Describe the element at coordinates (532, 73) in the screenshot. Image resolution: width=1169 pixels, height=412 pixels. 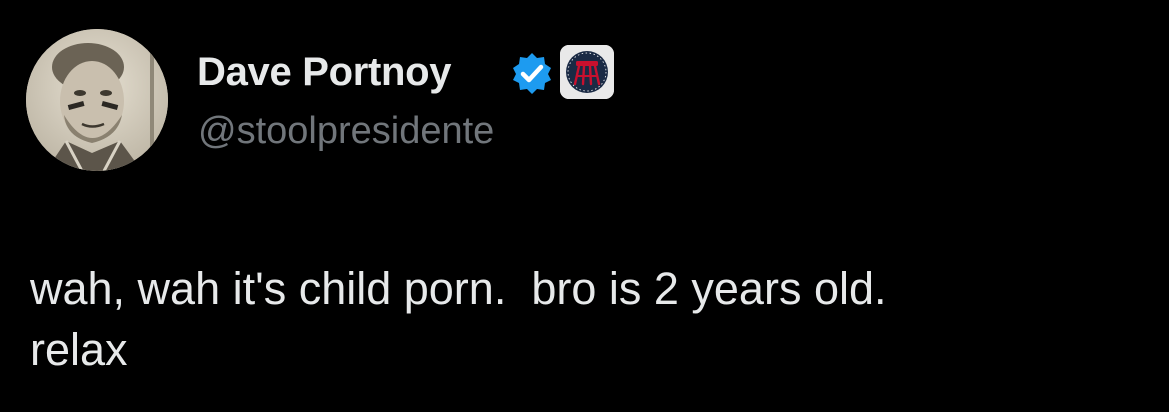
I see `verified-check-icon` at that location.